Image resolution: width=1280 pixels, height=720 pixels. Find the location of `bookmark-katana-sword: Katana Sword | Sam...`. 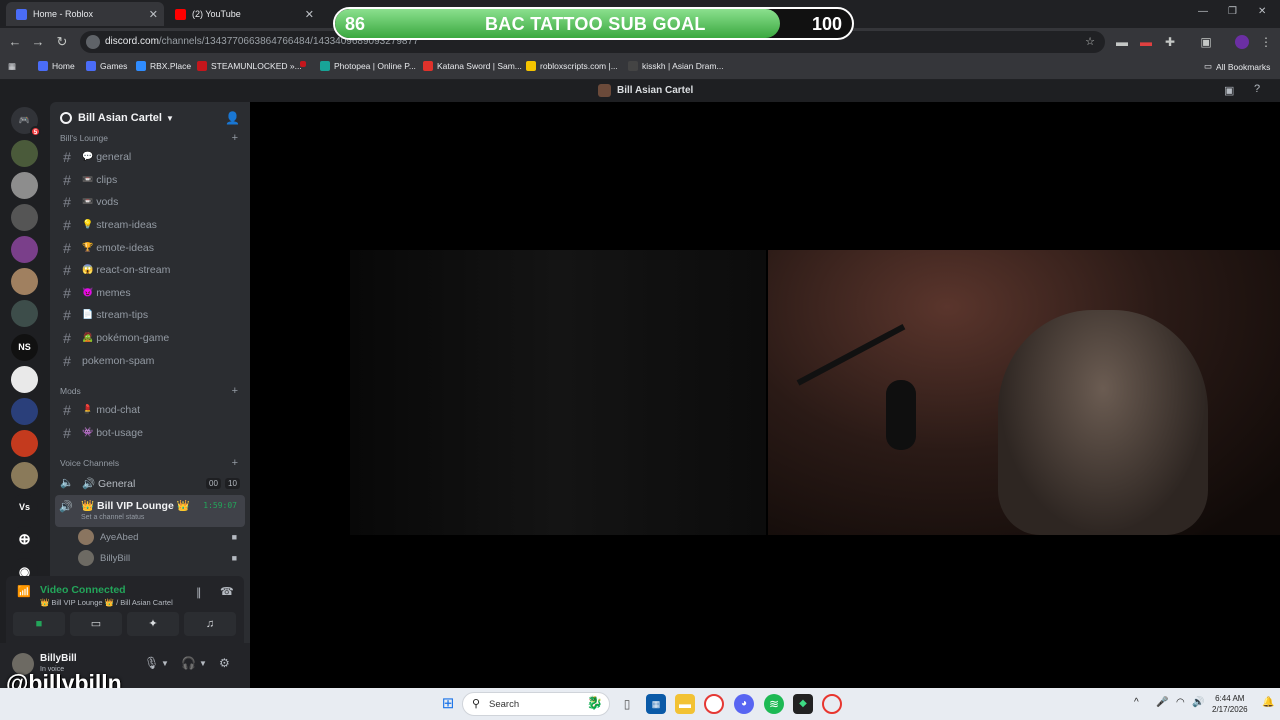

bookmark-katana-sword: Katana Sword | Sam... is located at coordinates (472, 66).